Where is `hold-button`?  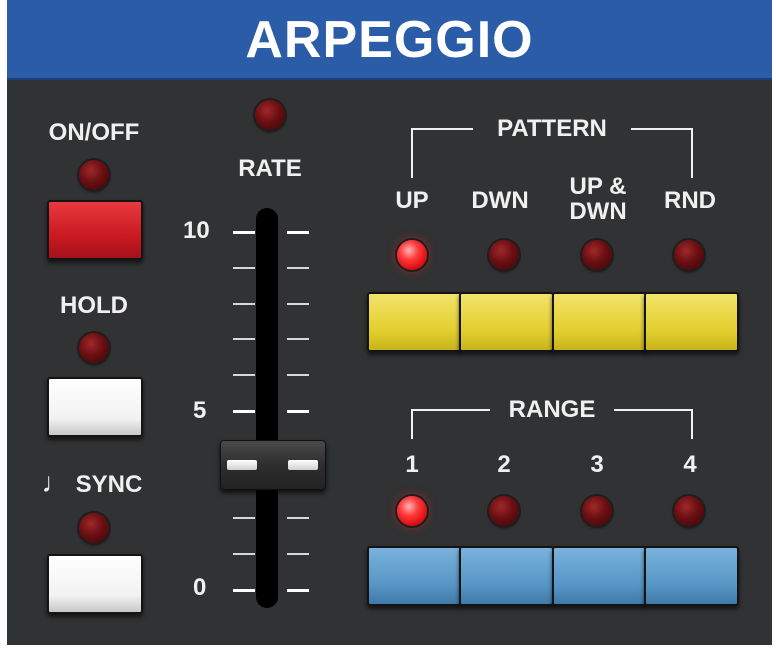 hold-button is located at coordinates (95, 407).